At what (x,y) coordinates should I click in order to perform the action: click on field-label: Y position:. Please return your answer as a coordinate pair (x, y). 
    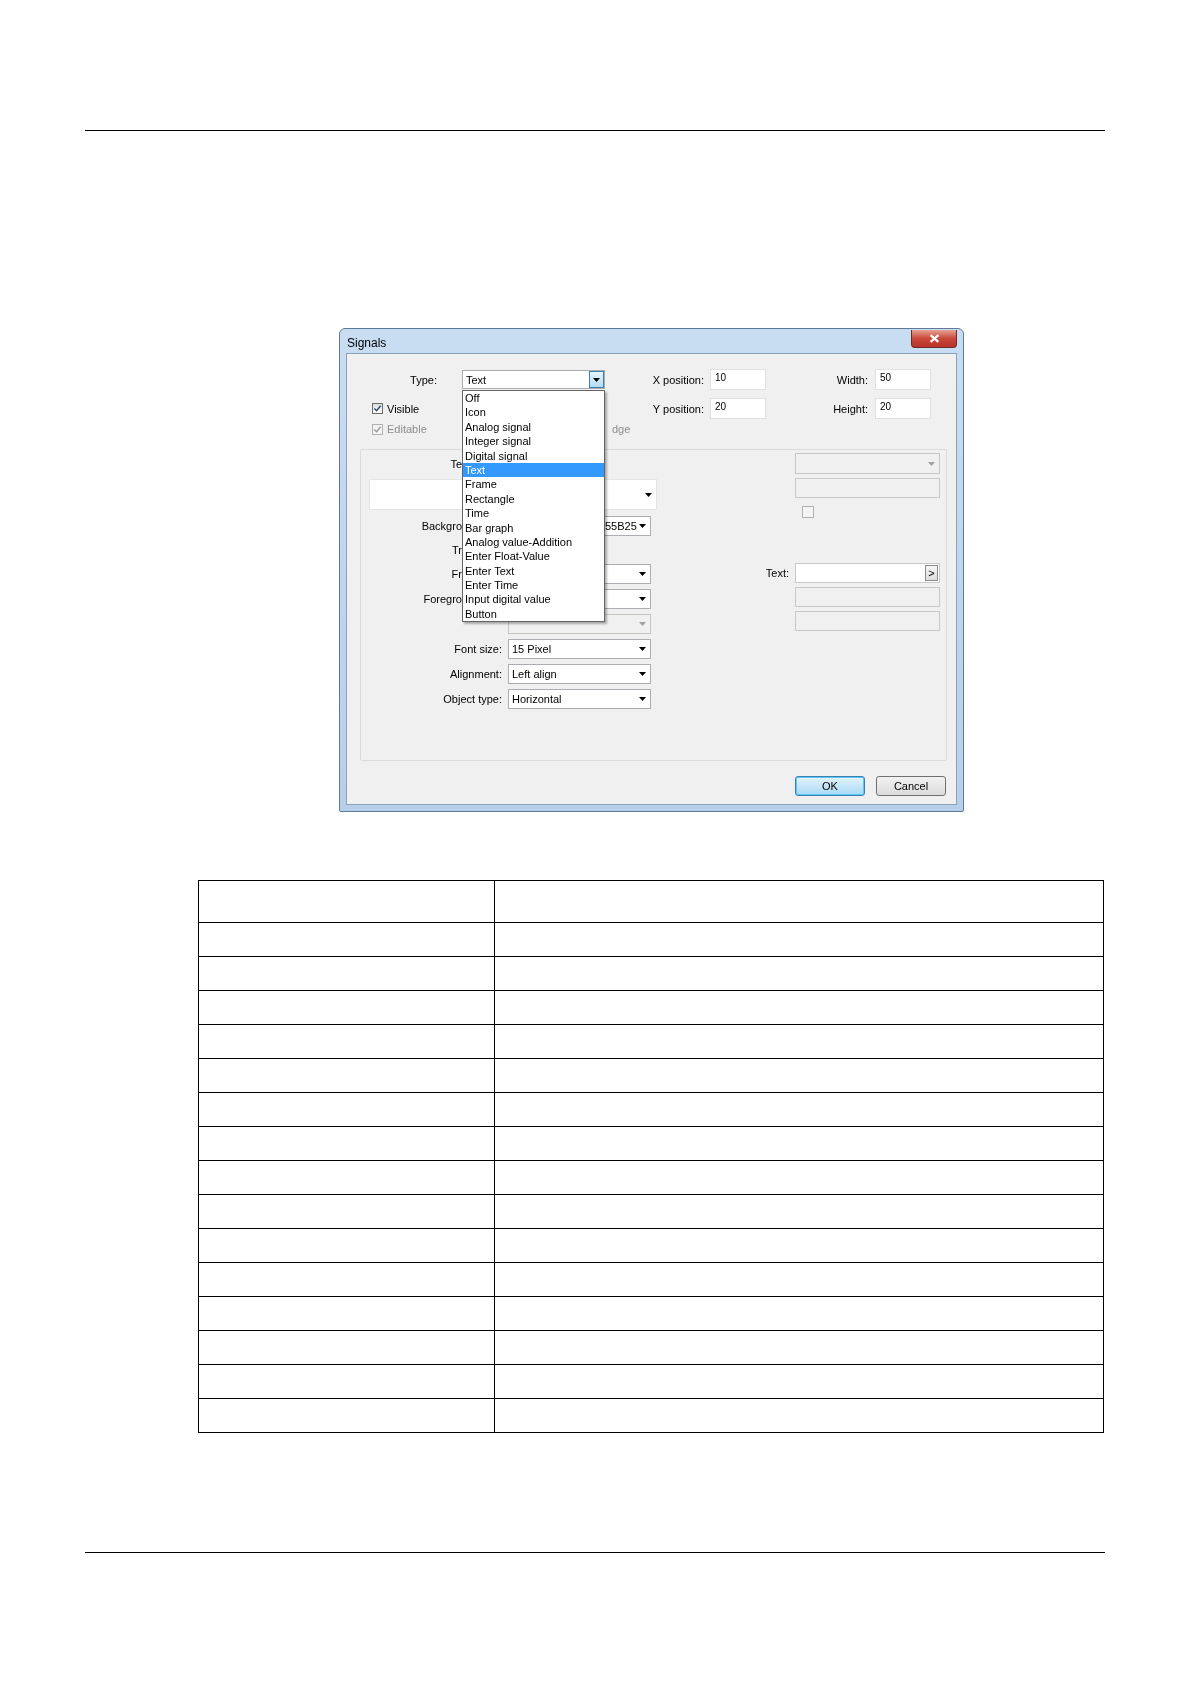
    Looking at the image, I should click on (677, 408).